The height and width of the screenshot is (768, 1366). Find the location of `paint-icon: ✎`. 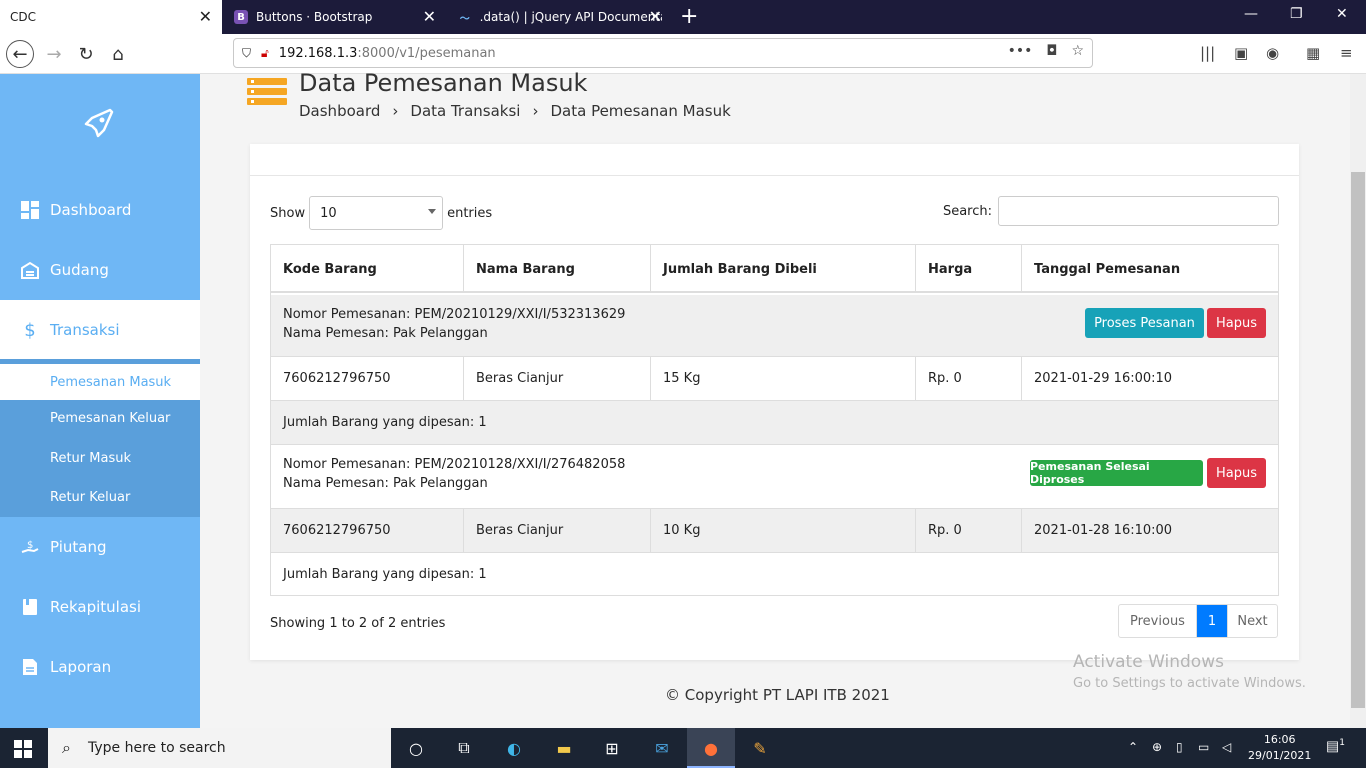

paint-icon: ✎ is located at coordinates (760, 748).